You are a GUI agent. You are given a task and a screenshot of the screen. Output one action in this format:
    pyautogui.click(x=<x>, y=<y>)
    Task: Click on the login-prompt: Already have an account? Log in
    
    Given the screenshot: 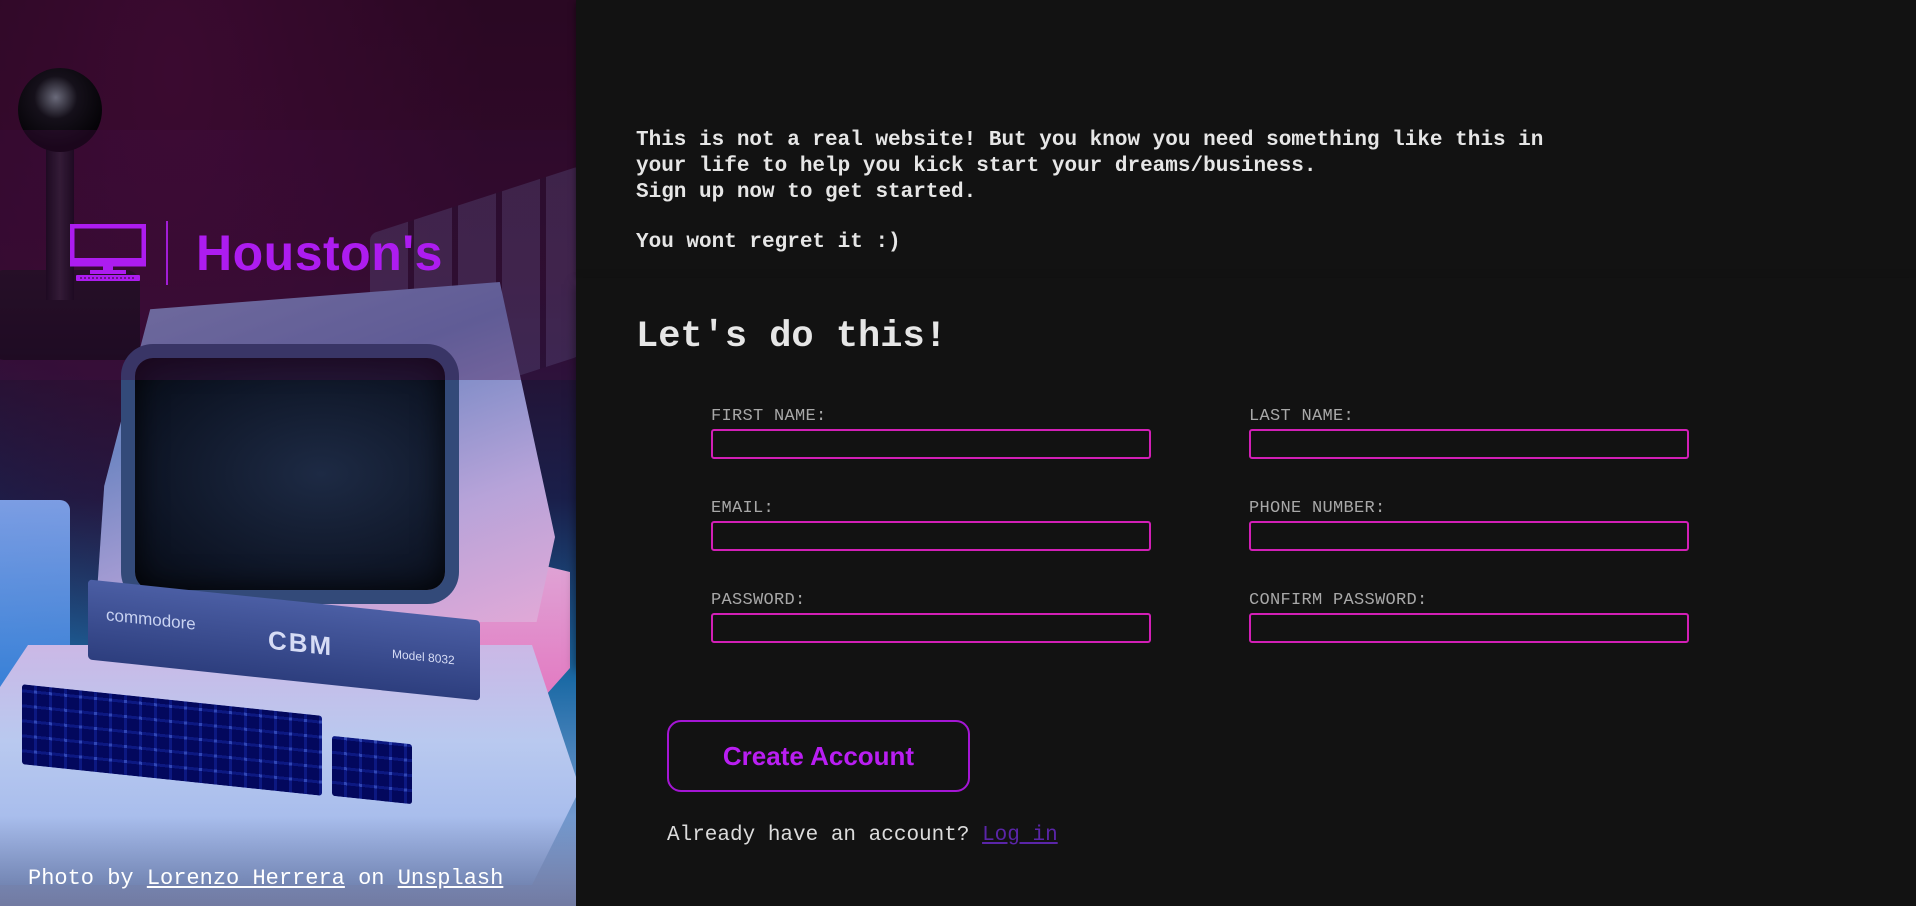 What is the action you would take?
    pyautogui.click(x=862, y=835)
    